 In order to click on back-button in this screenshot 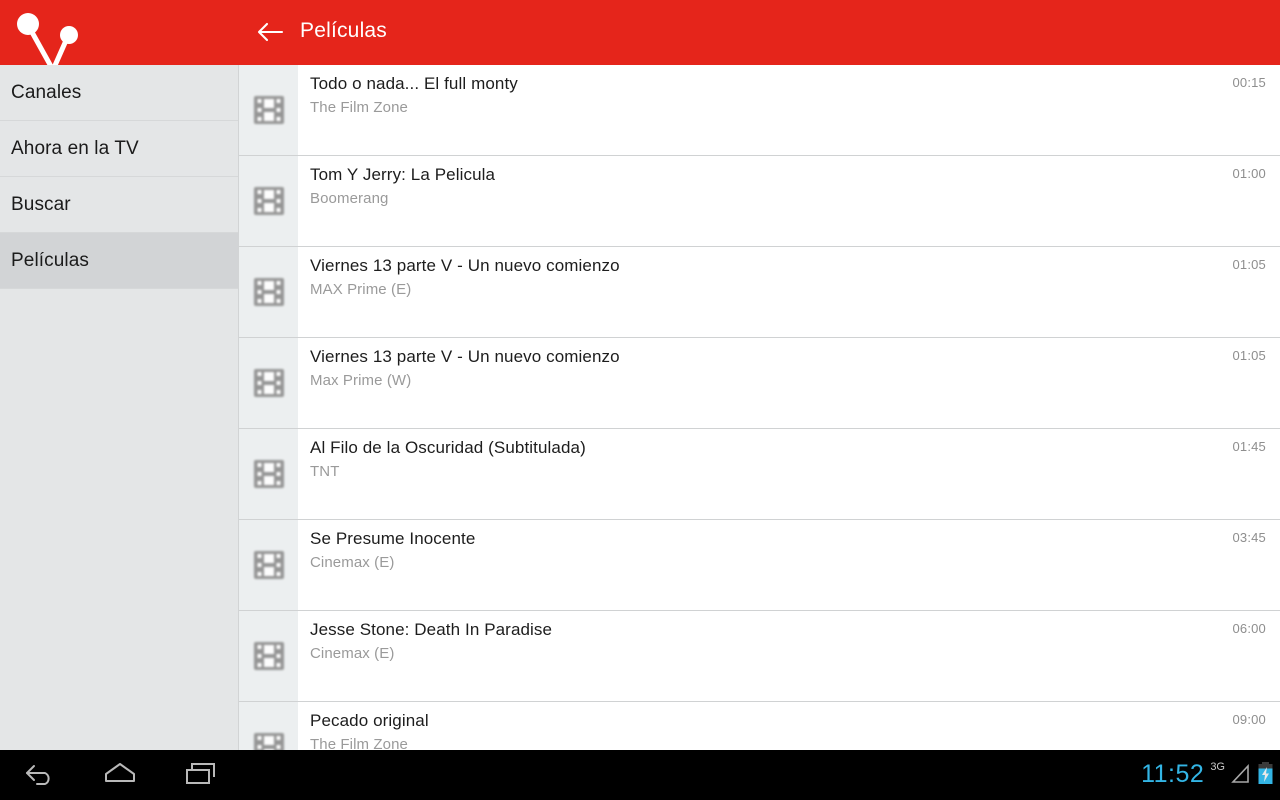, I will do `click(270, 32)`.